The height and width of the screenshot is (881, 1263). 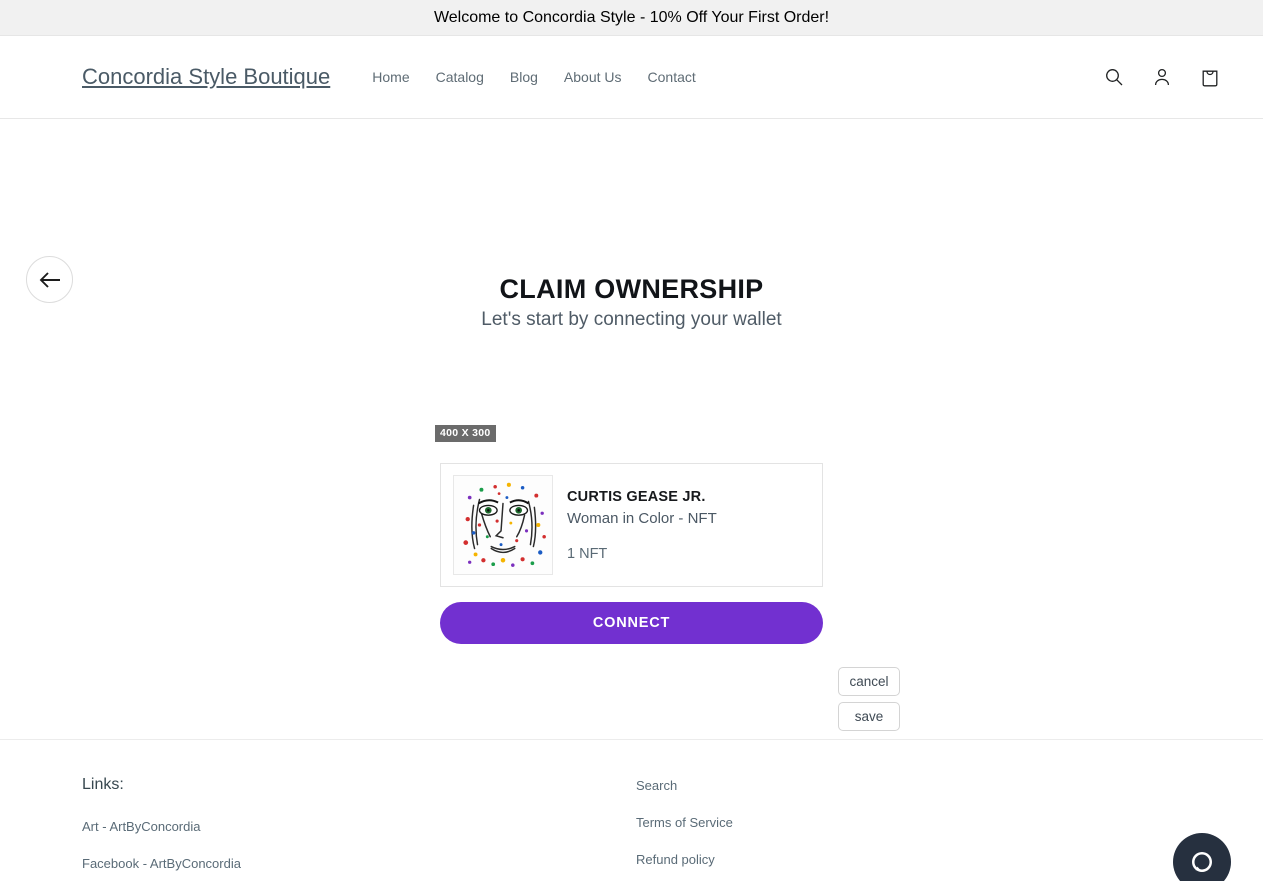 I want to click on nav-item-home: Home, so click(x=390, y=77).